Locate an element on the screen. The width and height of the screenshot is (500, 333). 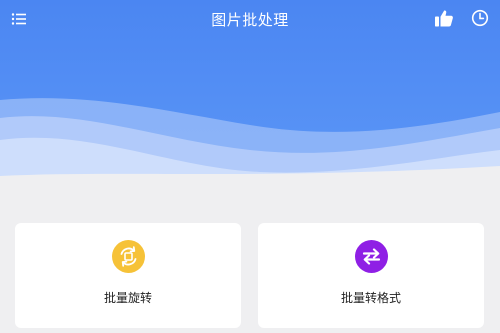
swap-arrows-icon is located at coordinates (371, 256).